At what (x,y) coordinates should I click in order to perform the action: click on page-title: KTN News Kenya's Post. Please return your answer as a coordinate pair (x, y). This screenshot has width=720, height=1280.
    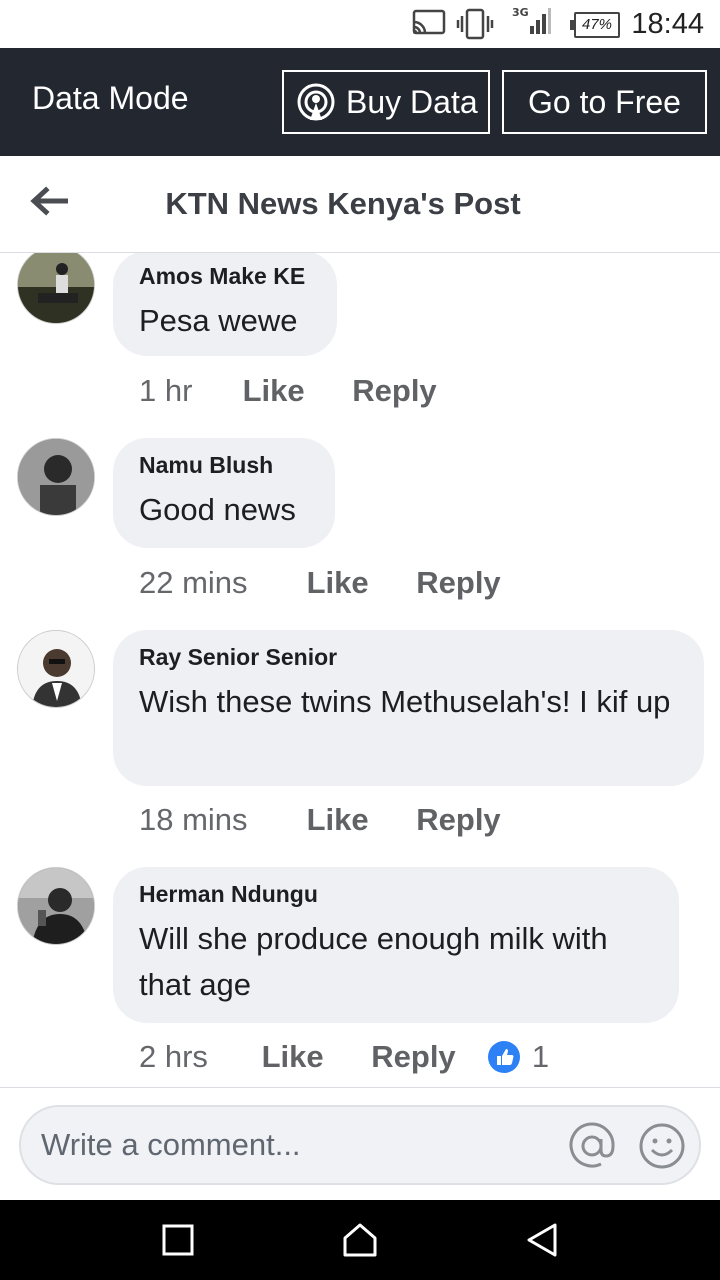
    Looking at the image, I should click on (343, 203).